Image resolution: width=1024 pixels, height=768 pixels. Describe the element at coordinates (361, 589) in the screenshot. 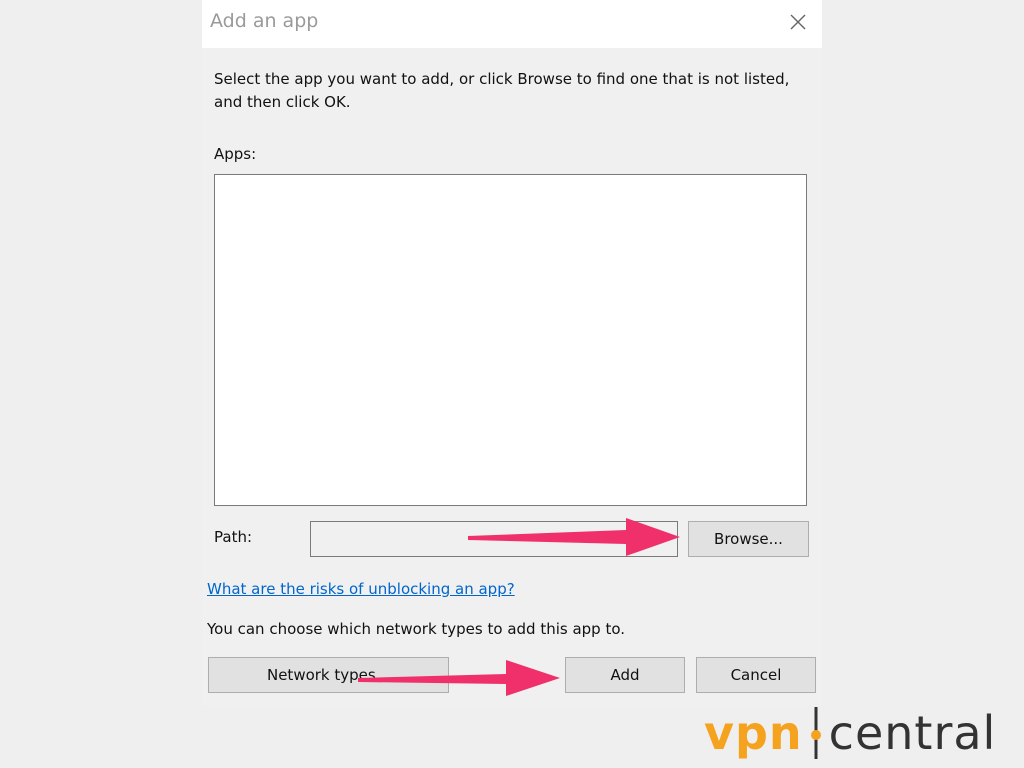

I see `risks-link: What are the risks of unblocking an app?` at that location.